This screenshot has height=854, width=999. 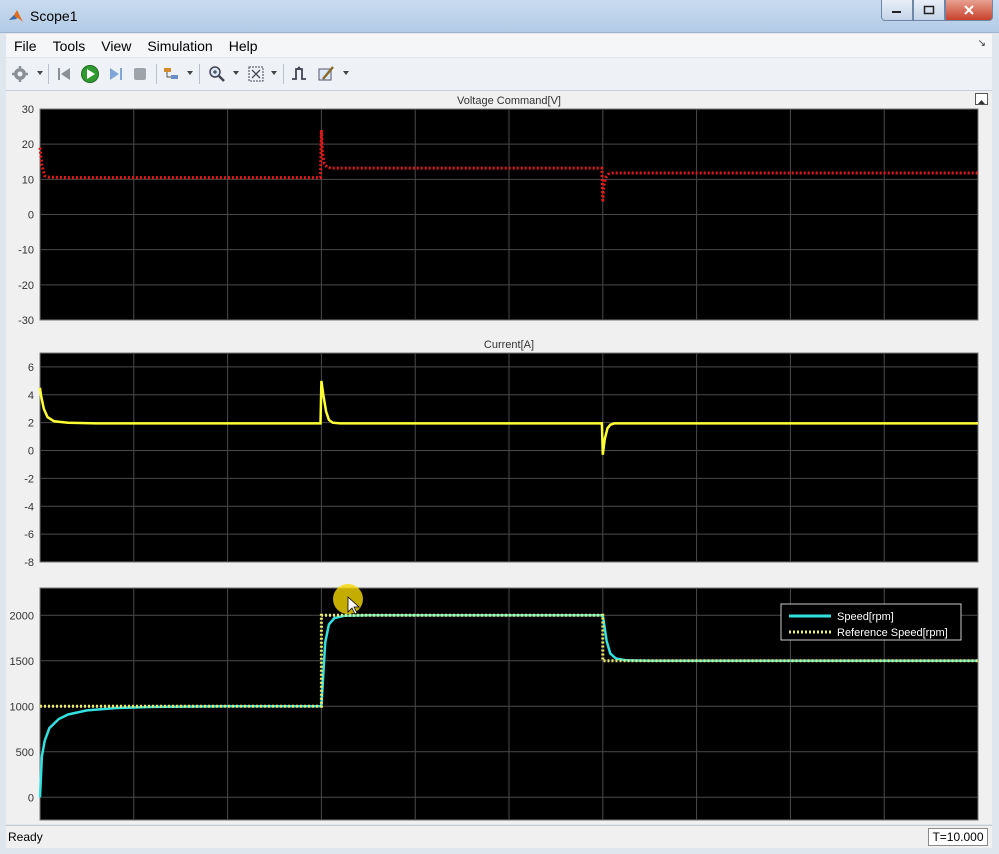 I want to click on y-tick-label: -6, so click(x=29, y=535).